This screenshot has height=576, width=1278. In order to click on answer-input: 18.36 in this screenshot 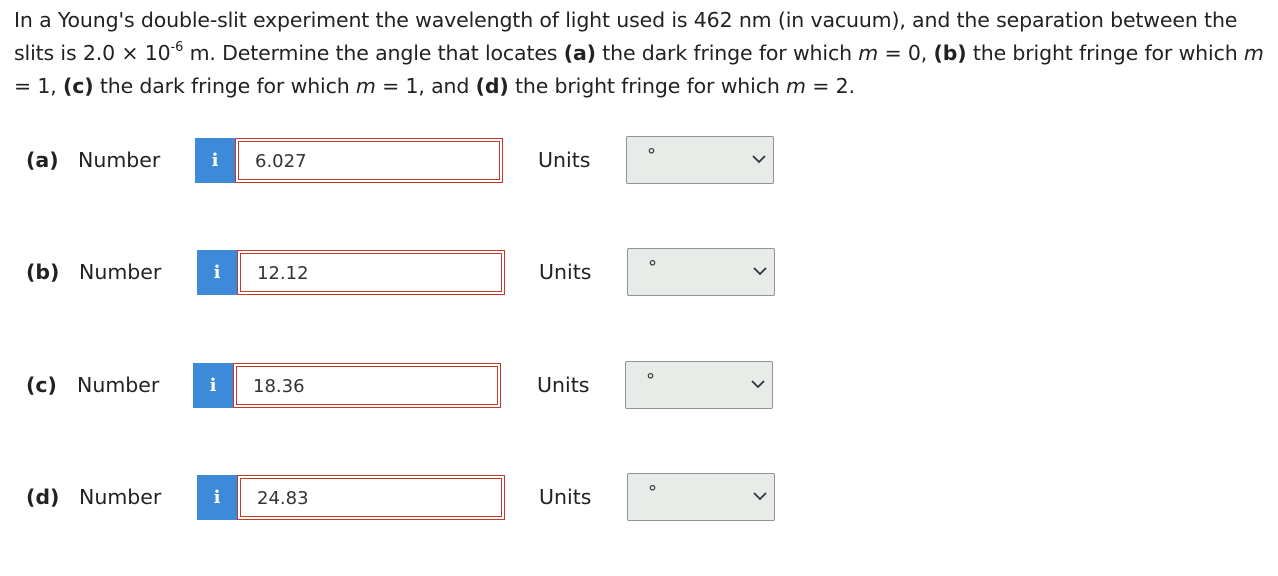, I will do `click(367, 385)`.